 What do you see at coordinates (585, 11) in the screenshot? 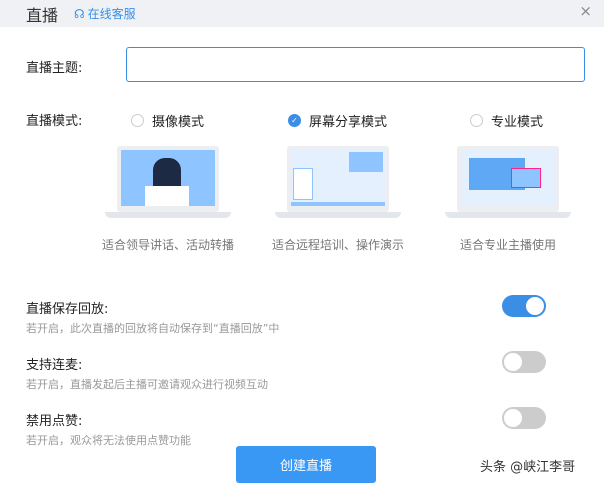
I see `close-button: ×` at bounding box center [585, 11].